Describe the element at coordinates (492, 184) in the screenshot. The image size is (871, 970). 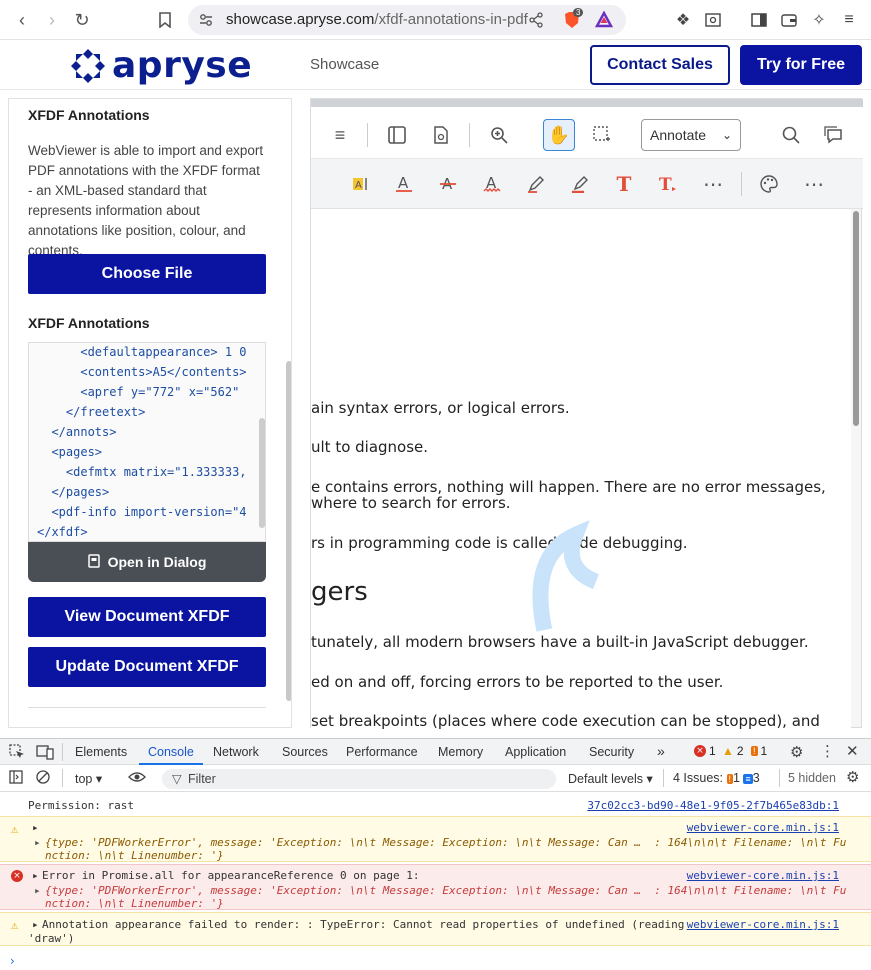
I see `squiggly-text-icon: A` at that location.